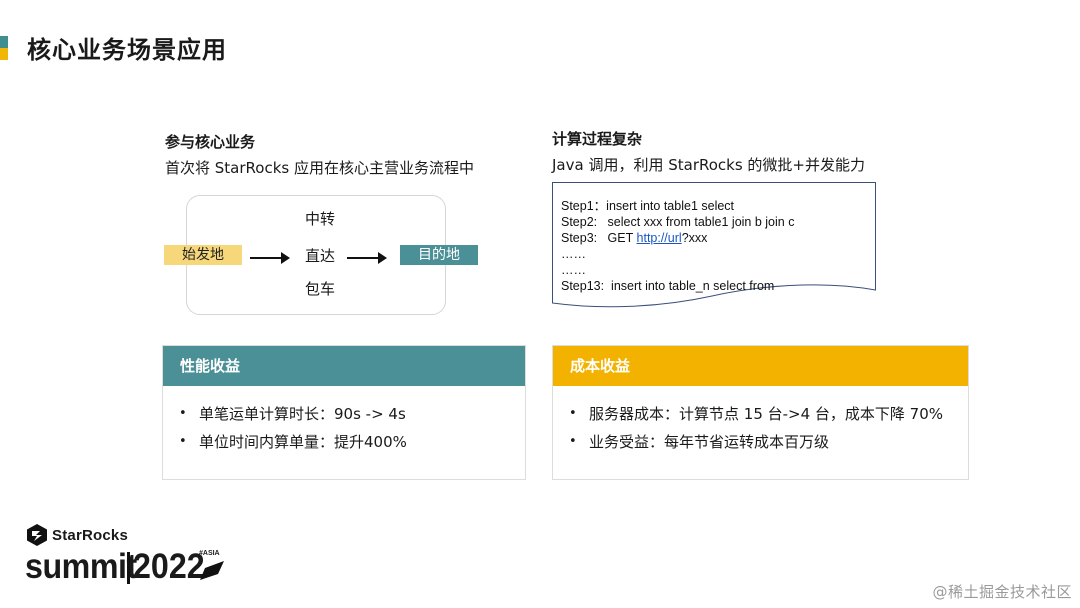 The height and width of the screenshot is (608, 1080). Describe the element at coordinates (81, 566) in the screenshot. I see `logo-event-name: summit` at that location.